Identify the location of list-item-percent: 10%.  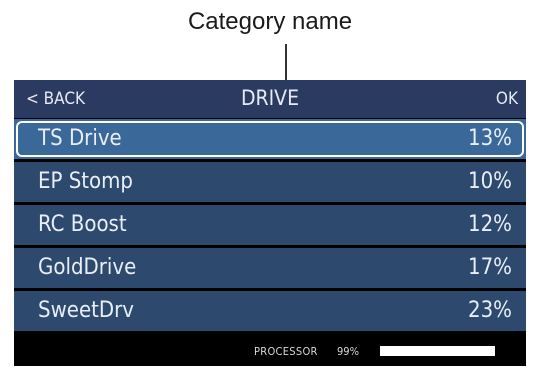
(490, 181).